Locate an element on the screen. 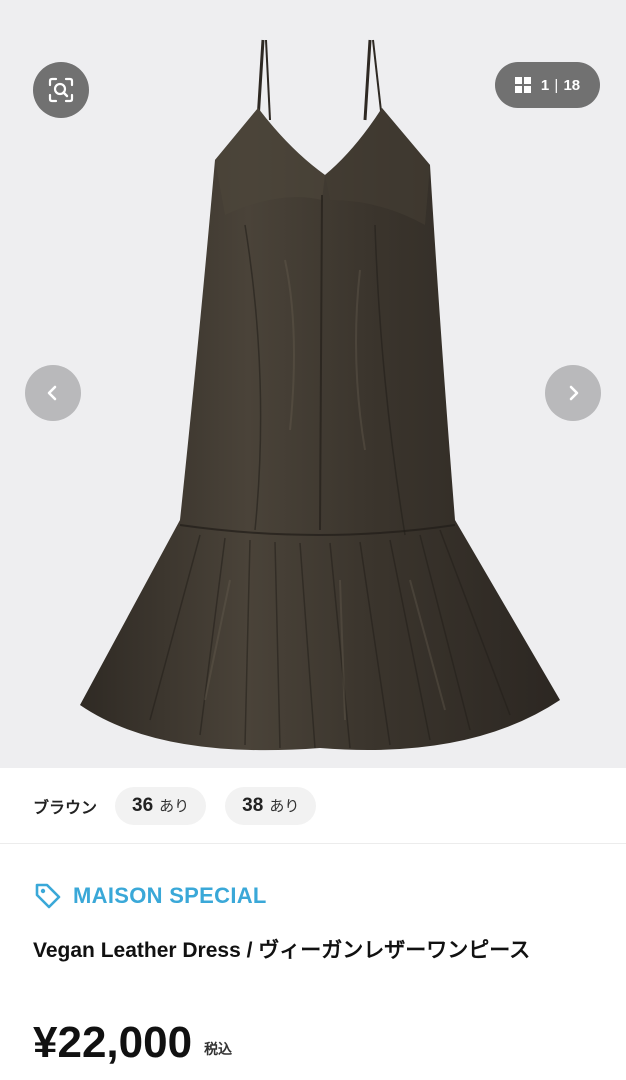 This screenshot has width=626, height=1080. tag-icon is located at coordinates (48, 896).